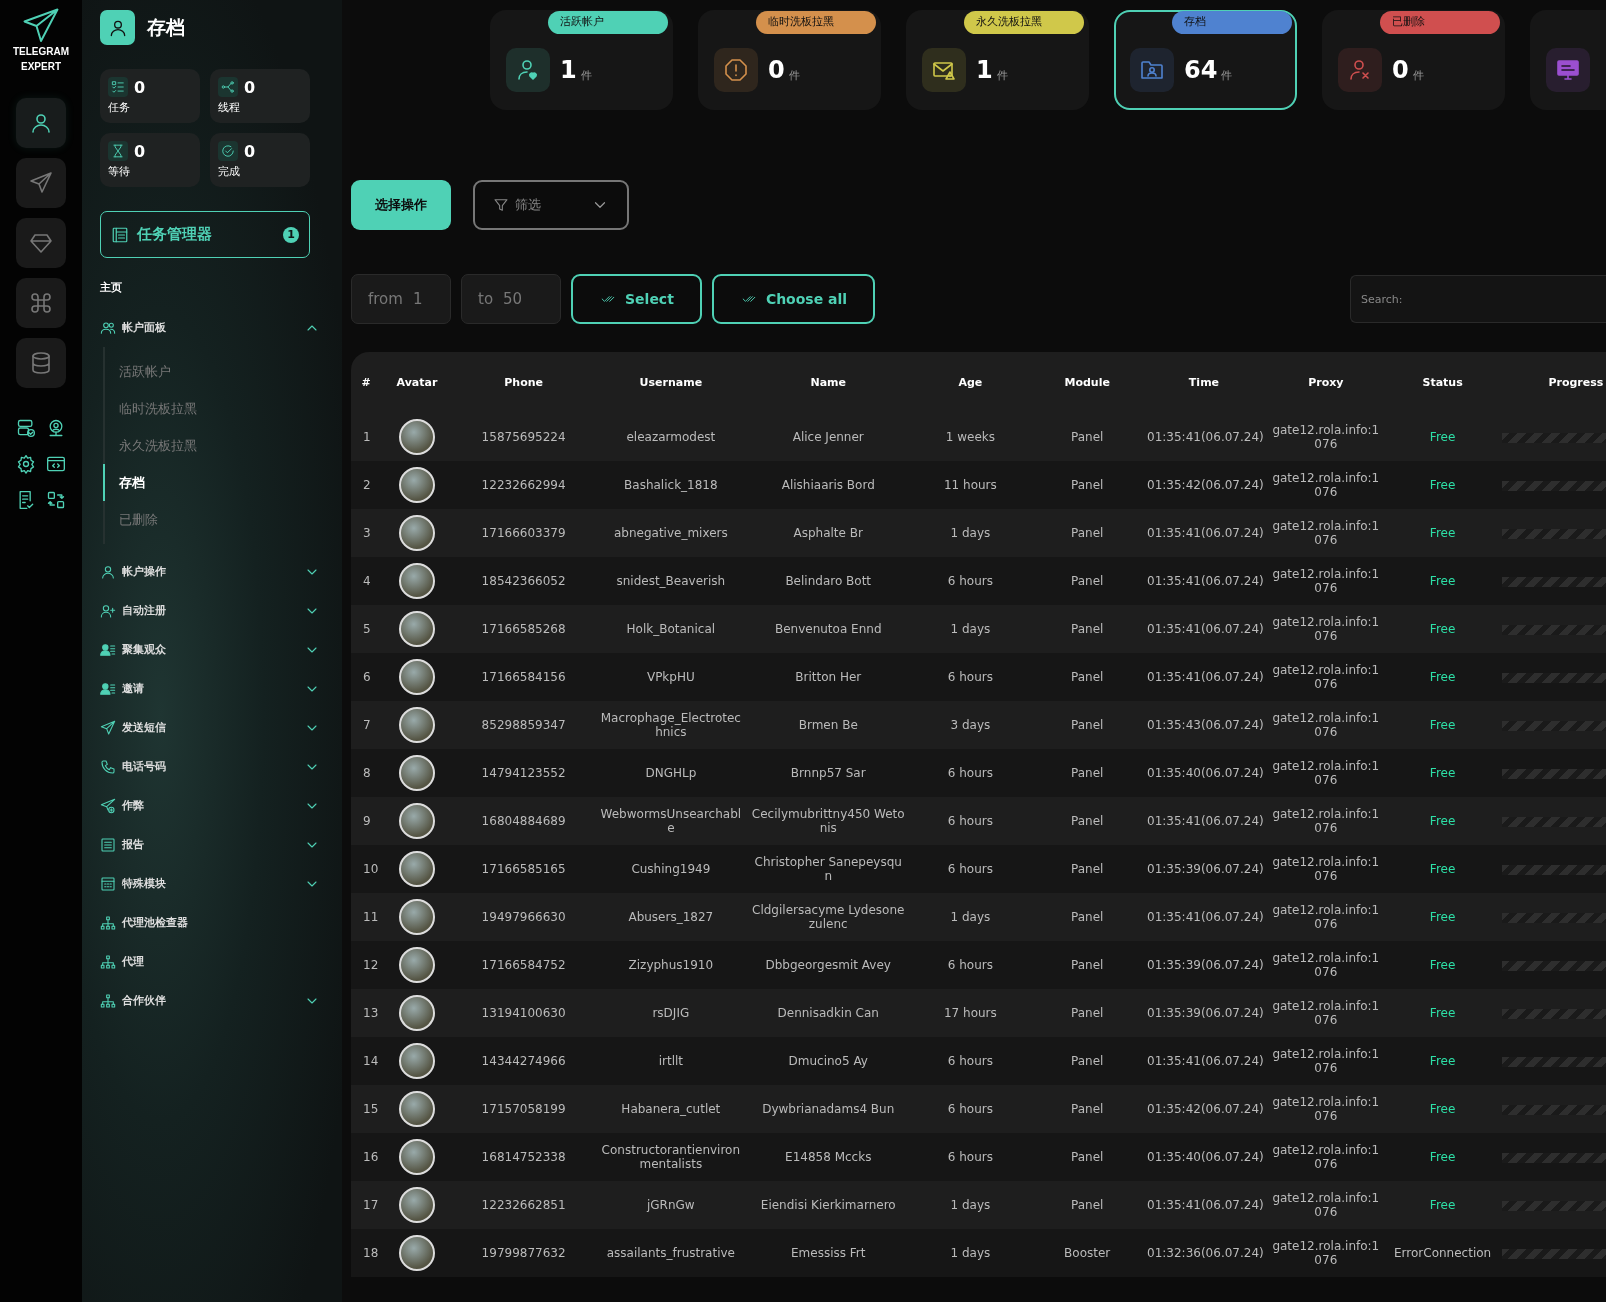 This screenshot has width=1606, height=1302. What do you see at coordinates (108, 610) in the screenshot?
I see `add-person-icon` at bounding box center [108, 610].